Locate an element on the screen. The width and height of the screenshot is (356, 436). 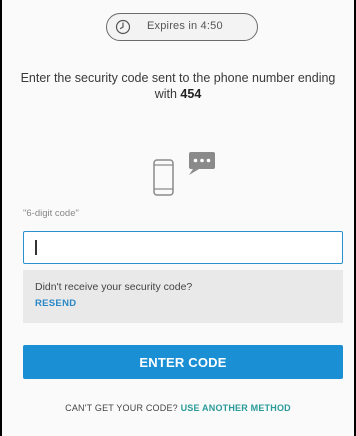
resend-link: RESEND is located at coordinates (55, 303).